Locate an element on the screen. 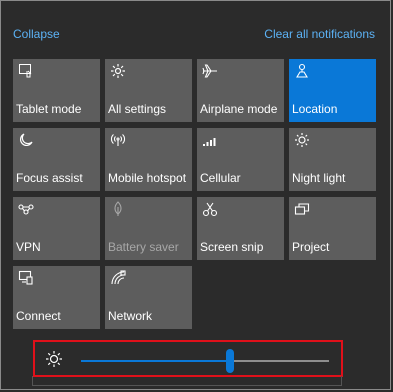 The width and height of the screenshot is (393, 392). tile-focus-assist: Focus assist is located at coordinates (56, 159).